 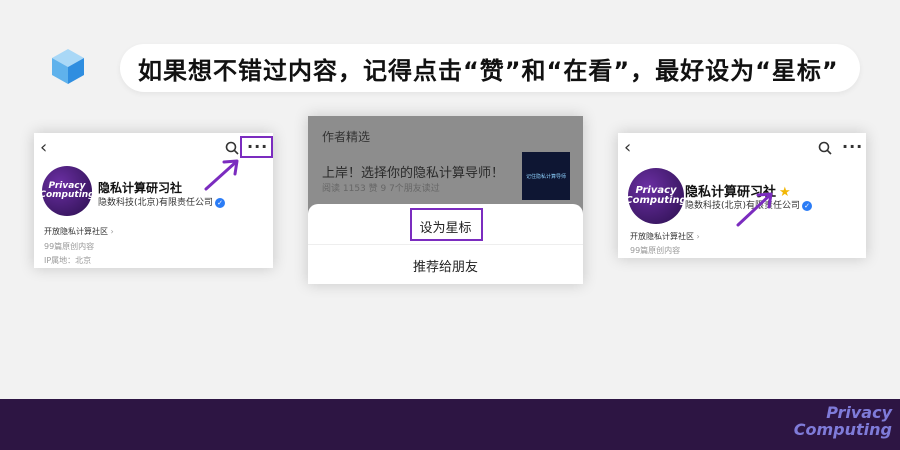 What do you see at coordinates (346, 137) in the screenshot?
I see `section-title: 作者精选` at bounding box center [346, 137].